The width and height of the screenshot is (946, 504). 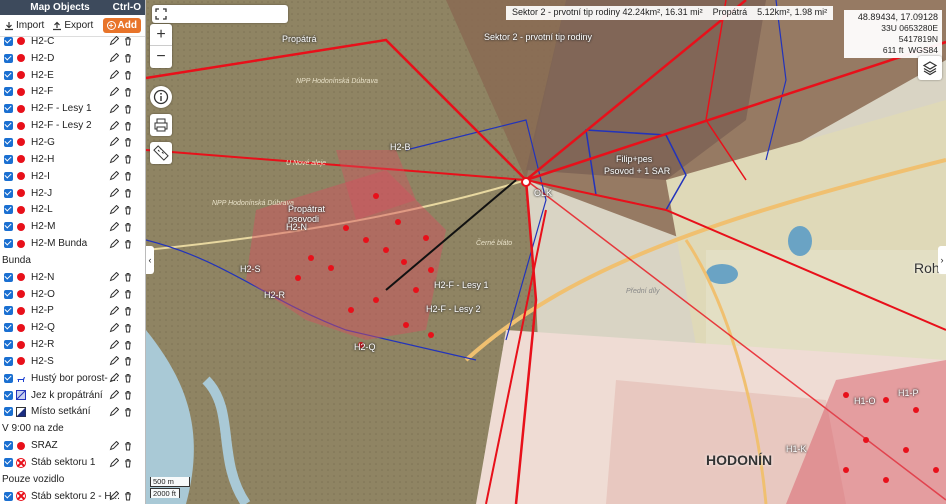 What do you see at coordinates (161, 57) in the screenshot?
I see `zoom-out-button: −` at bounding box center [161, 57].